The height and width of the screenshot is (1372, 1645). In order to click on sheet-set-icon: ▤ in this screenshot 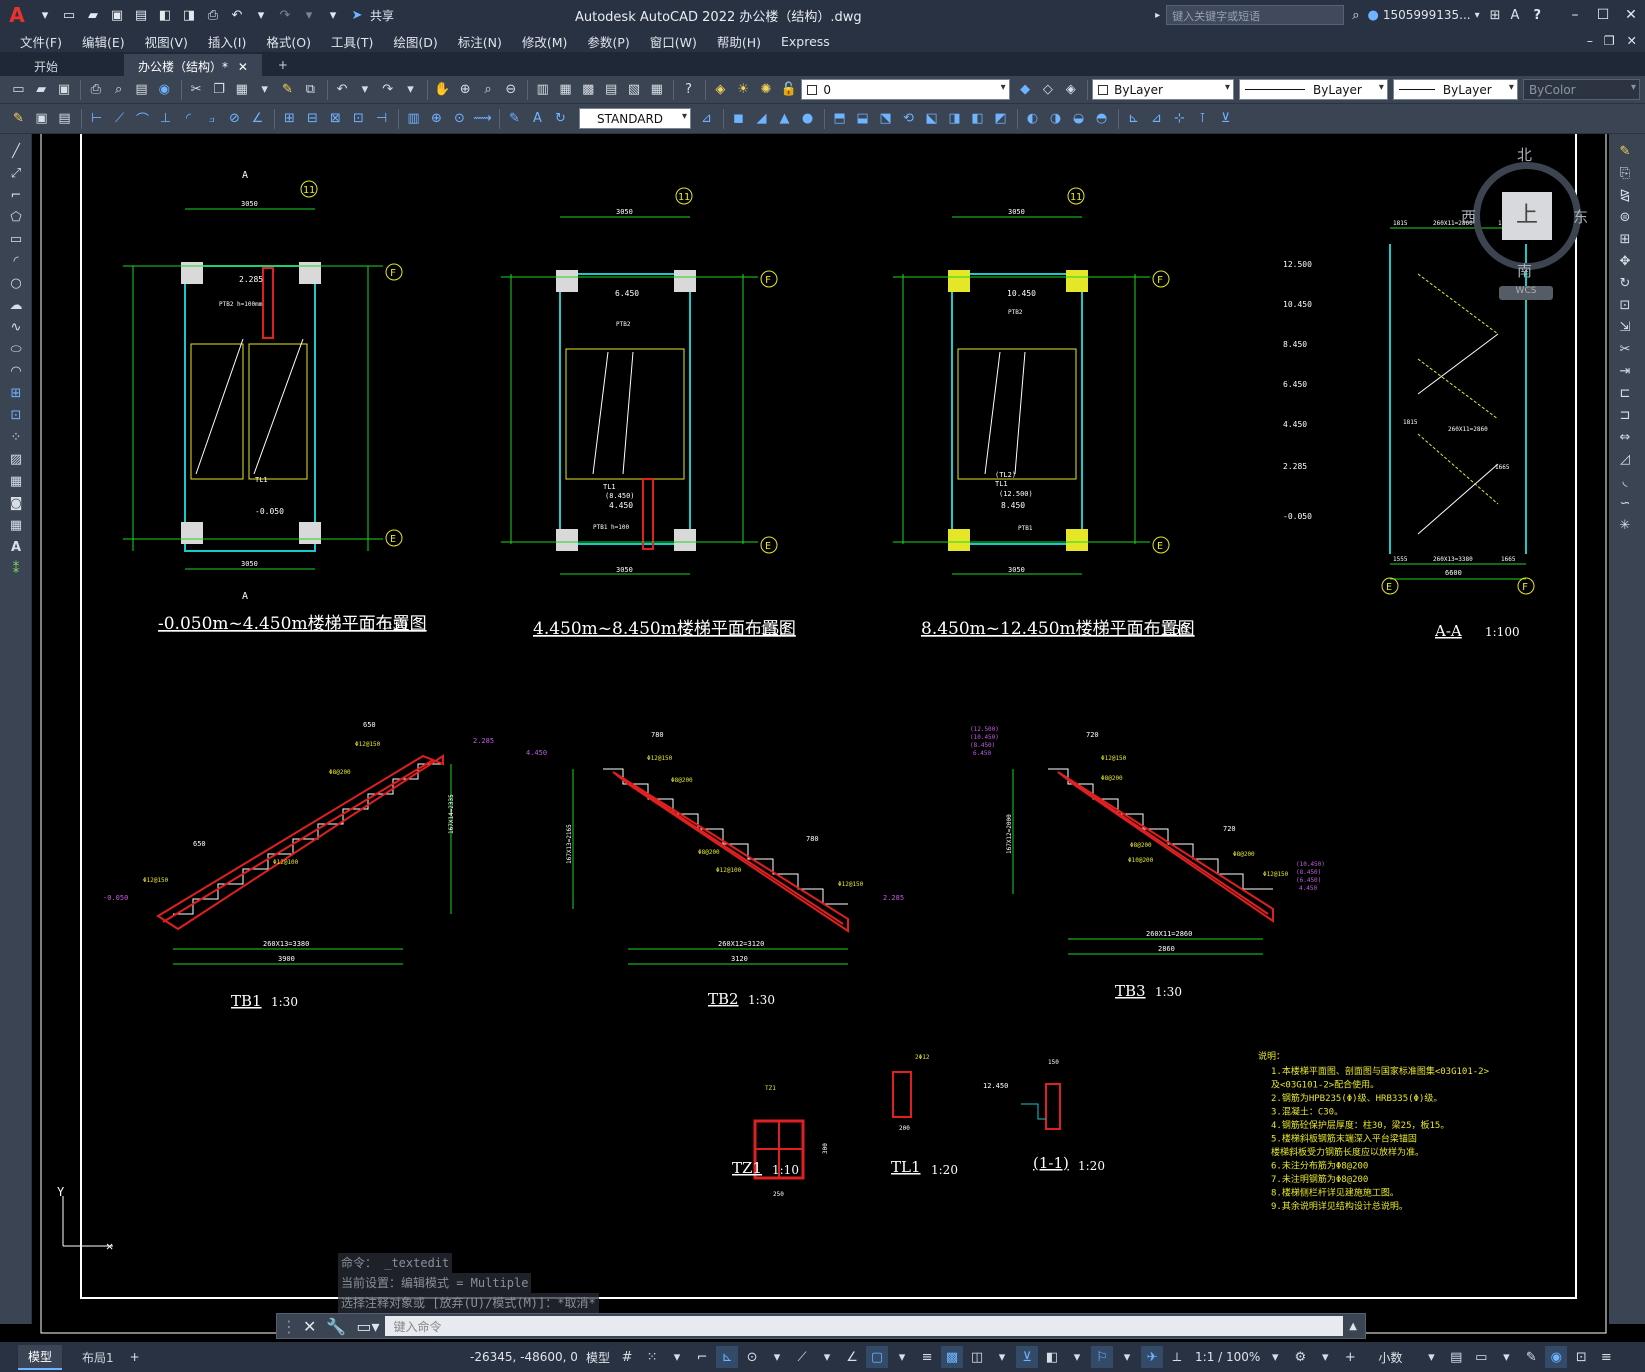, I will do `click(611, 90)`.